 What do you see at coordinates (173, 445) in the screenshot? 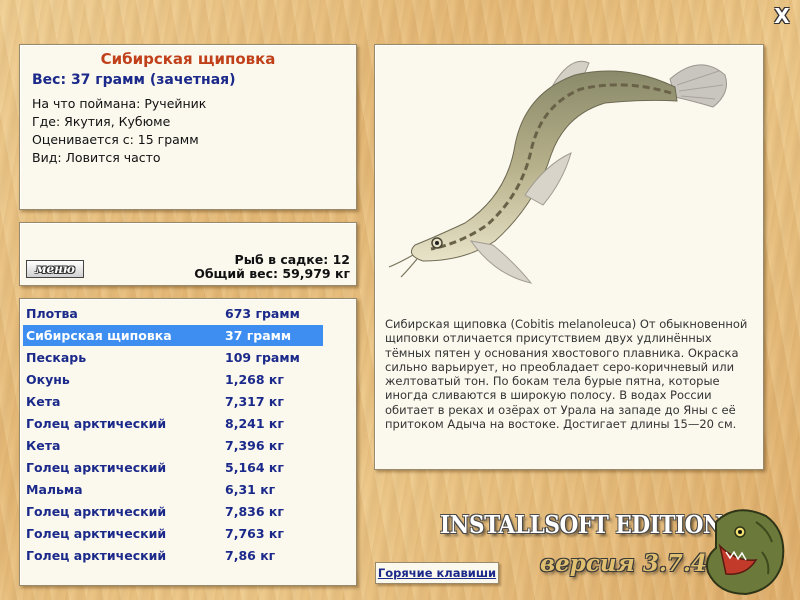
I see `catch-row: Кета 7,396 кг` at bounding box center [173, 445].